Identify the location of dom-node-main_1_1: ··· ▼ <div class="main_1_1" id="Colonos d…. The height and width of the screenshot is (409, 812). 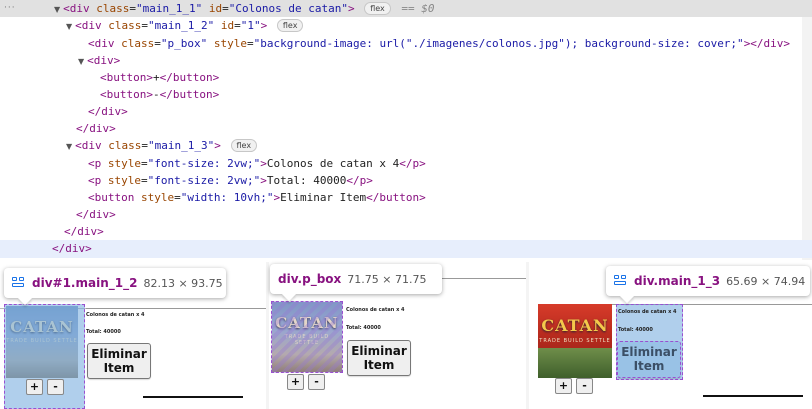
(406, 8).